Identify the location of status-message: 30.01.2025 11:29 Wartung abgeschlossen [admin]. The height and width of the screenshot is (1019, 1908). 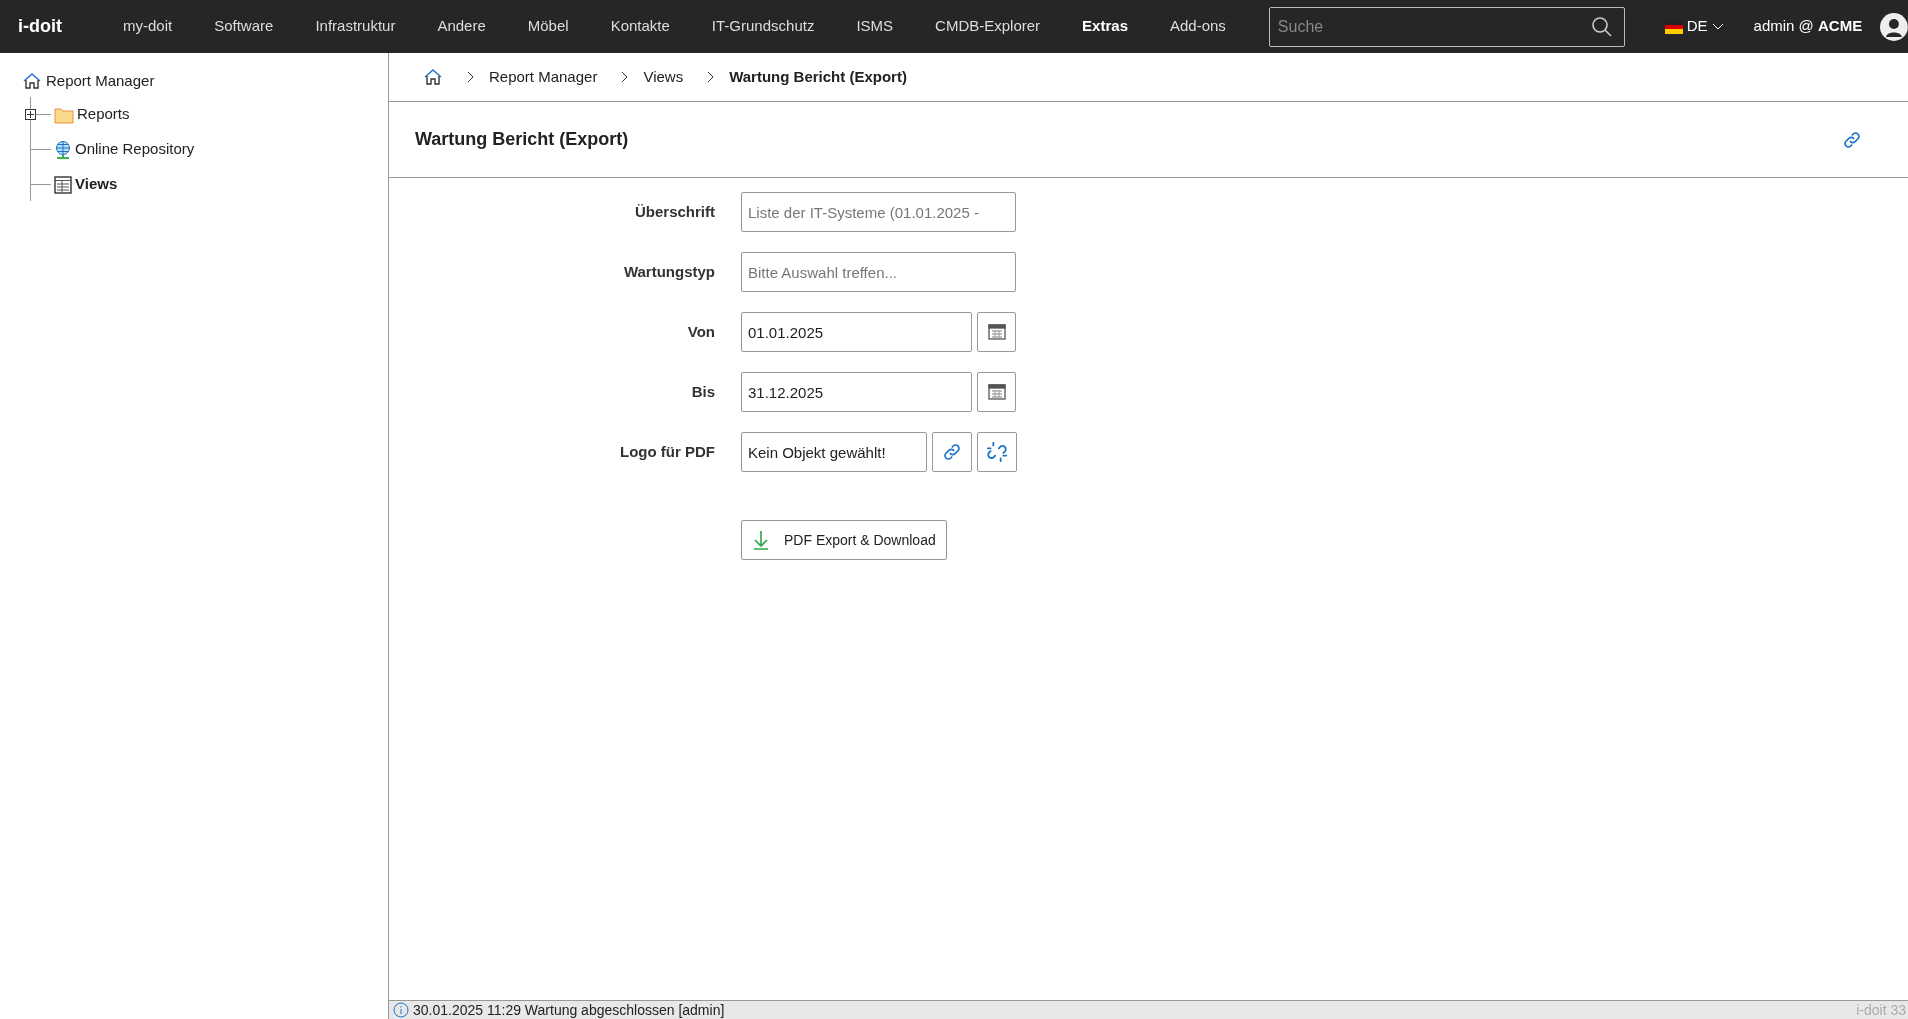
(569, 1010).